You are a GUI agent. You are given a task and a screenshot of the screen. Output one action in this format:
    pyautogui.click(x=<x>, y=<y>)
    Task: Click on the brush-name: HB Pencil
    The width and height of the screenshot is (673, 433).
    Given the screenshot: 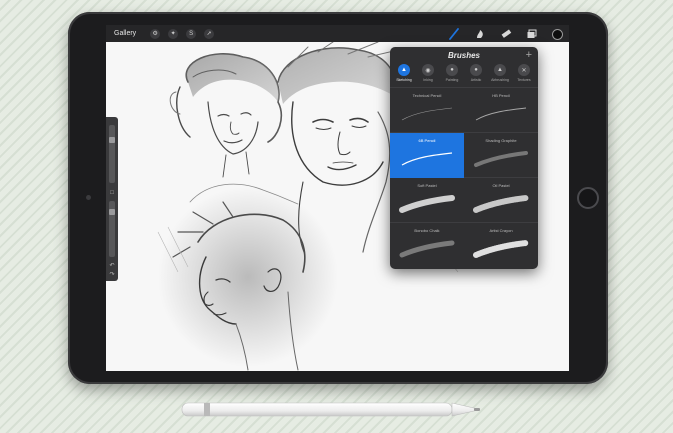 What is the action you would take?
    pyautogui.click(x=501, y=95)
    